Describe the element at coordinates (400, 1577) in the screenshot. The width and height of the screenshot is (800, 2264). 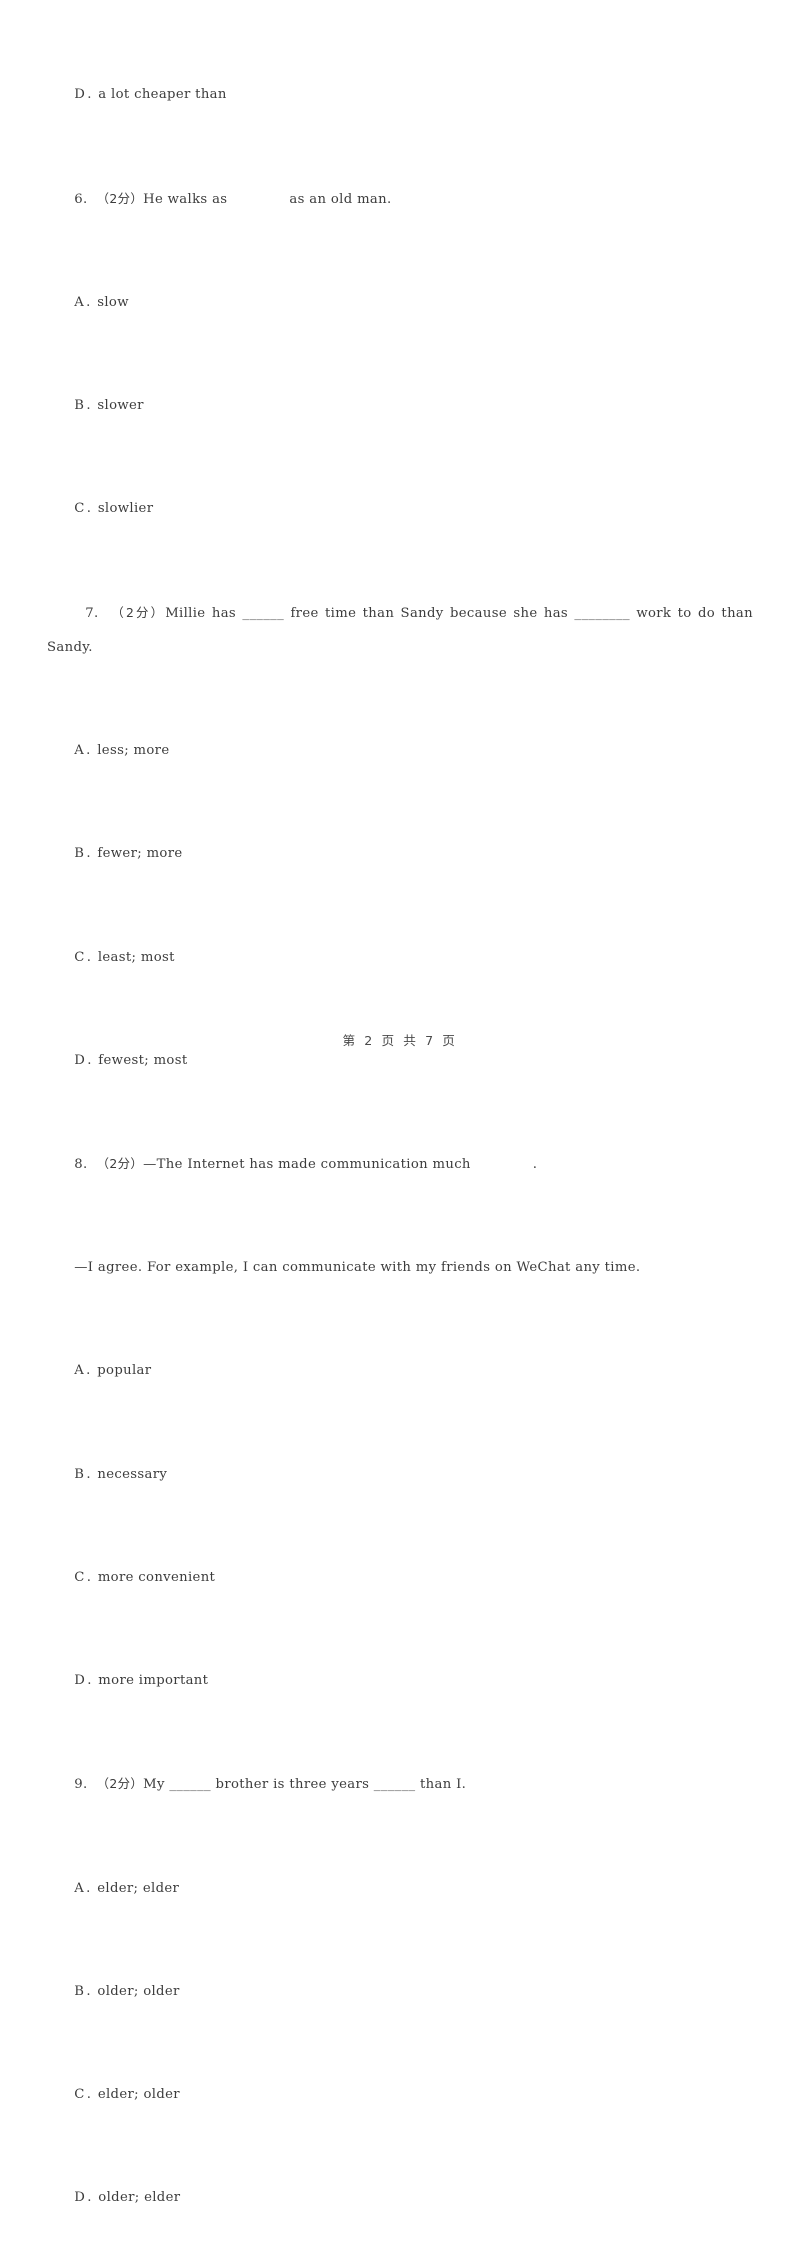
I see `option-row: C. more convenient` at that location.